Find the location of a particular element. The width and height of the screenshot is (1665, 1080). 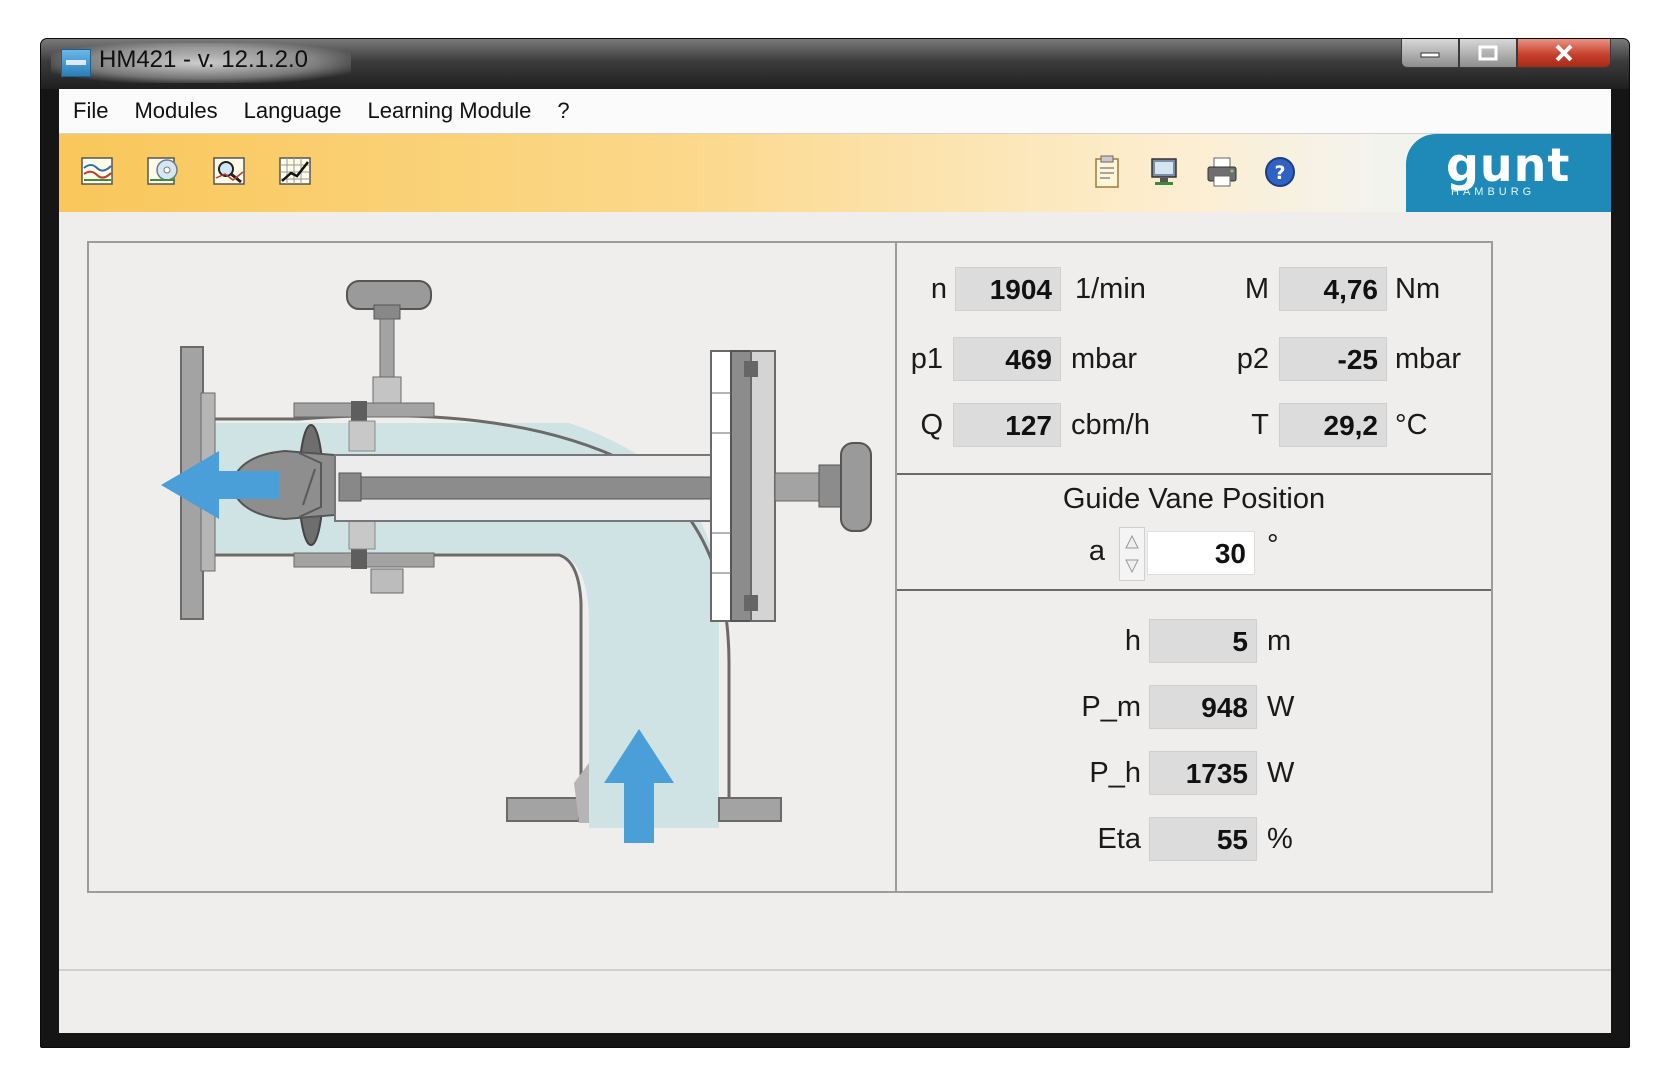

zoom-chart-icon is located at coordinates (229, 171).